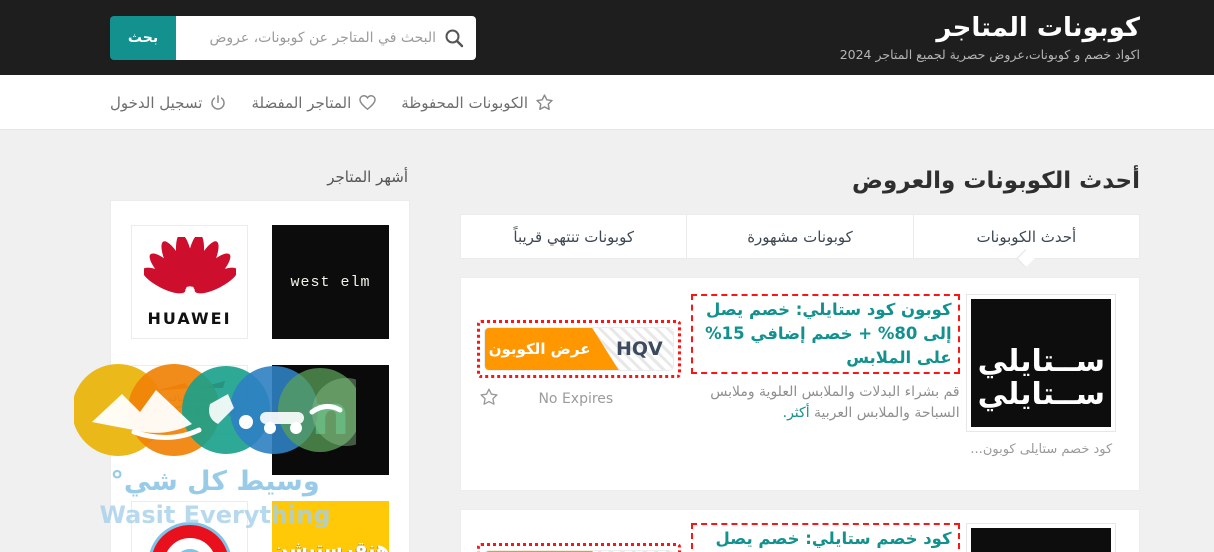 Image resolution: width=1214 pixels, height=552 pixels. Describe the element at coordinates (189, 318) in the screenshot. I see `huawei-logo-text: HUAWEI` at that location.